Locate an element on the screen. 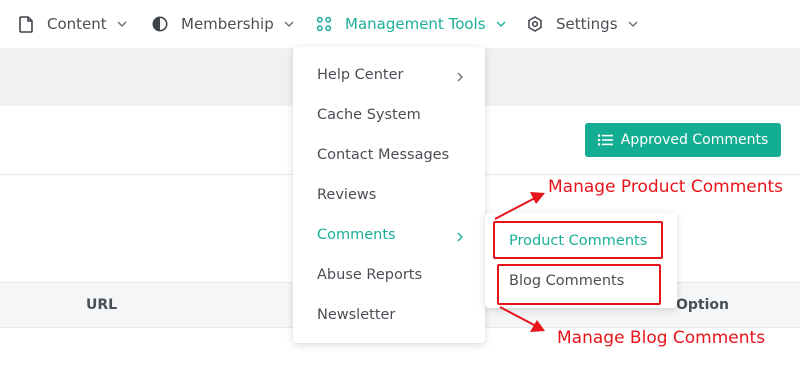 Image resolution: width=800 pixels, height=377 pixels. menu-item-label: Abuse Reports is located at coordinates (370, 275).